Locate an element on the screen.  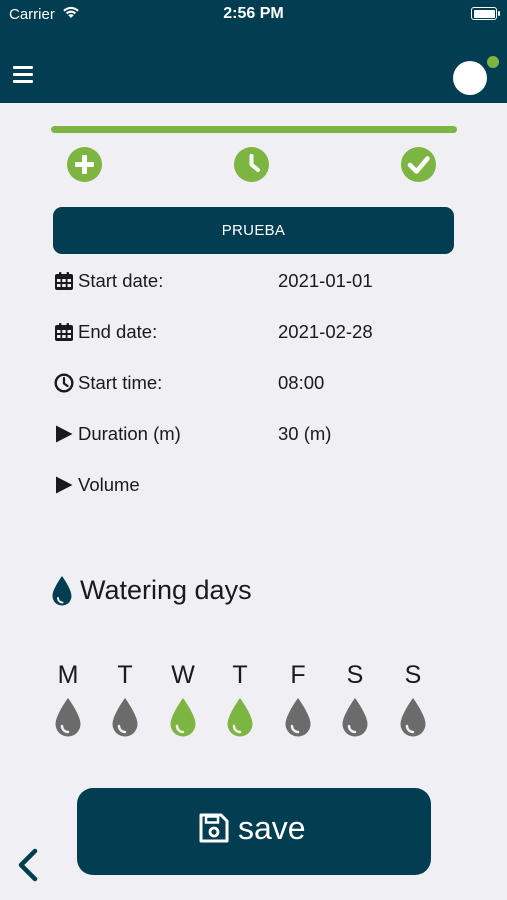
clock-icon is located at coordinates (64, 383).